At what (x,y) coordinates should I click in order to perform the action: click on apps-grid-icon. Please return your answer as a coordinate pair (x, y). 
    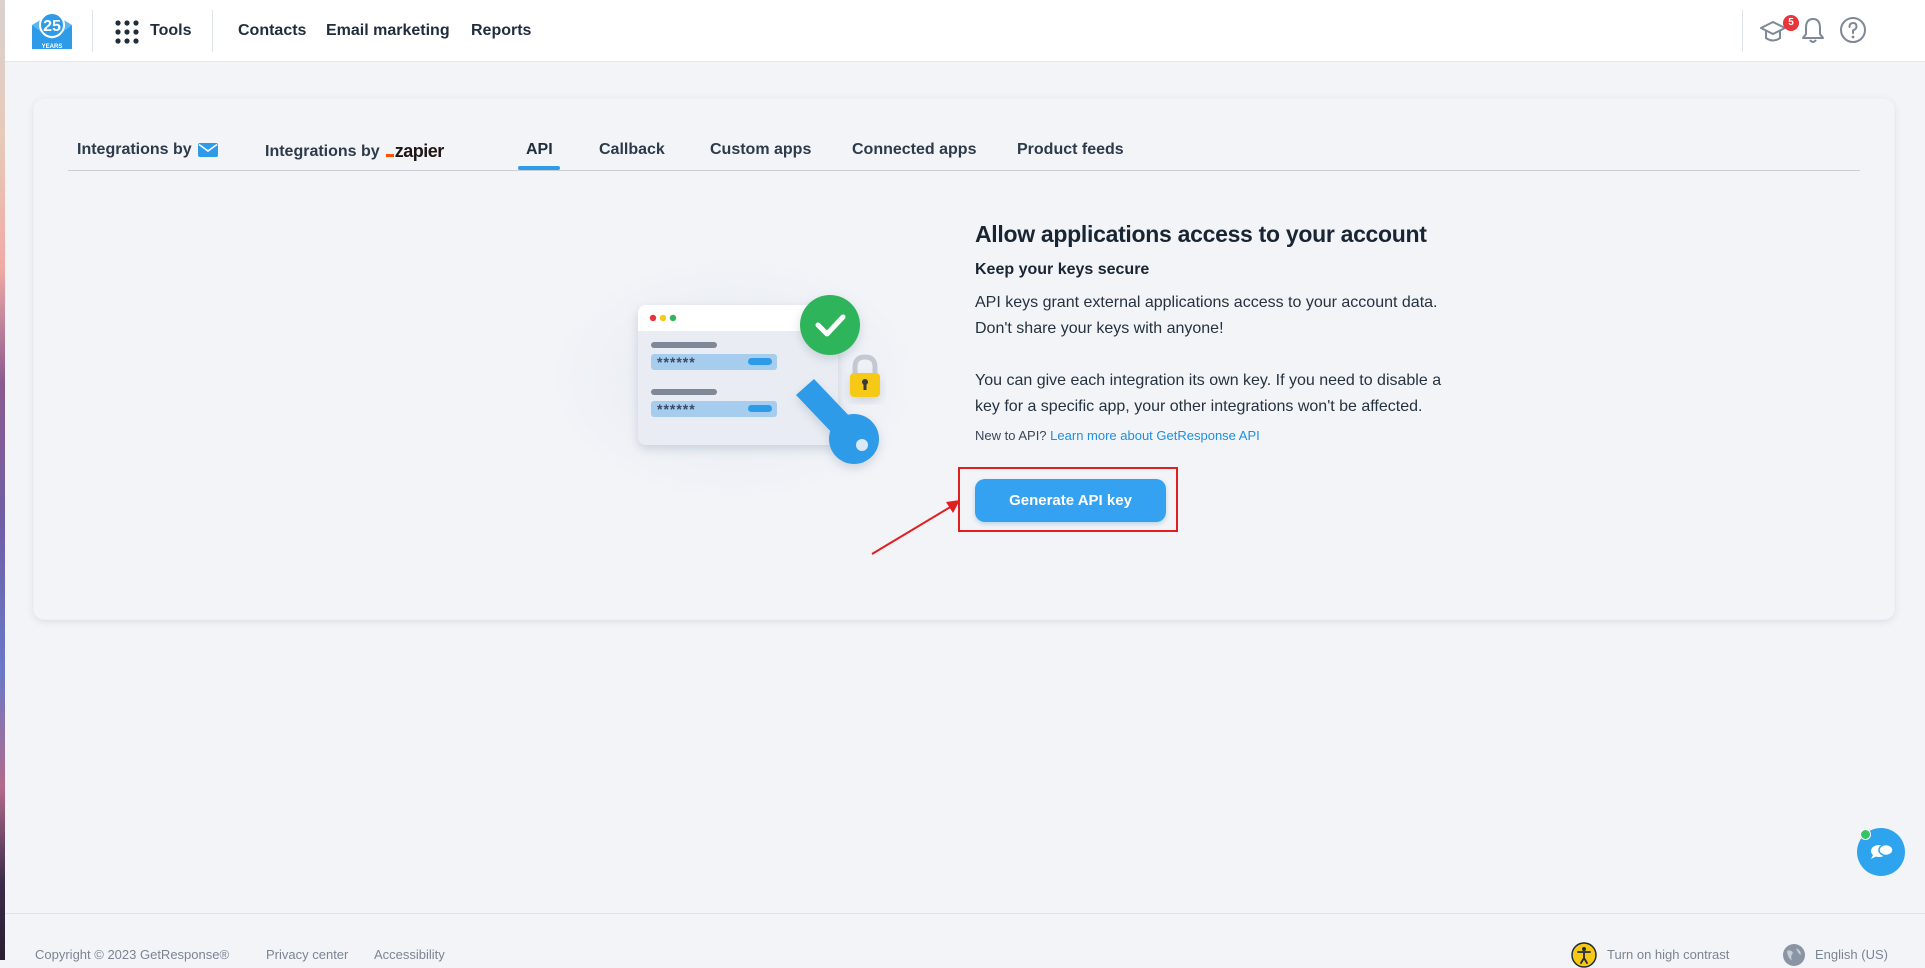
    Looking at the image, I should click on (127, 32).